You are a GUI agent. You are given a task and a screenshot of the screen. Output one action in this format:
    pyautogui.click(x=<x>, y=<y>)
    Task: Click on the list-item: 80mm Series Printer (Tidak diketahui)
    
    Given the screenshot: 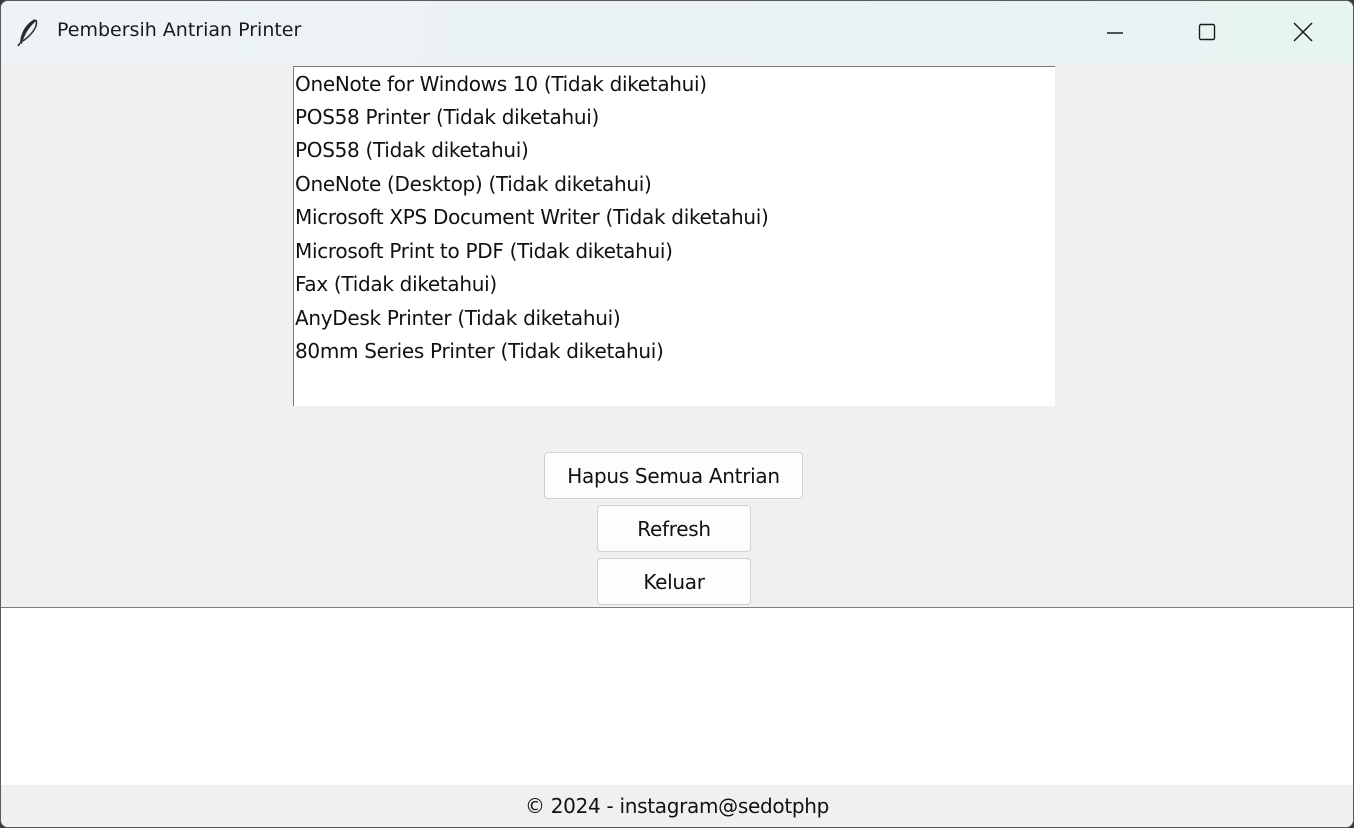 What is the action you would take?
    pyautogui.click(x=479, y=351)
    